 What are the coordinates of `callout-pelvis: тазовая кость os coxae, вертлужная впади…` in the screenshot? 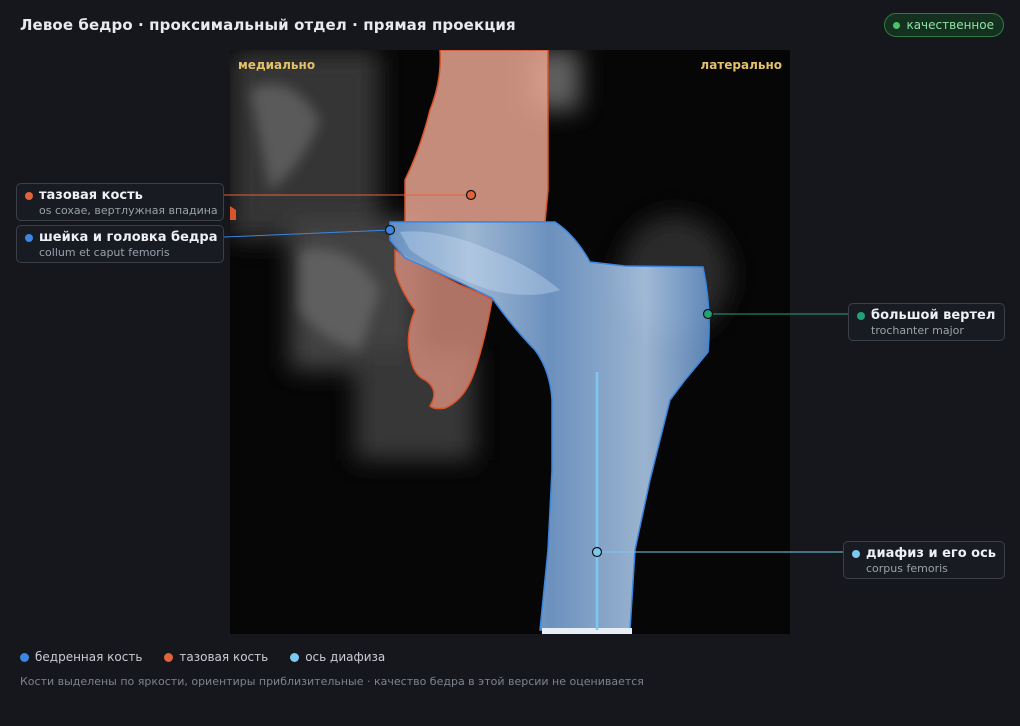 It's located at (120, 202).